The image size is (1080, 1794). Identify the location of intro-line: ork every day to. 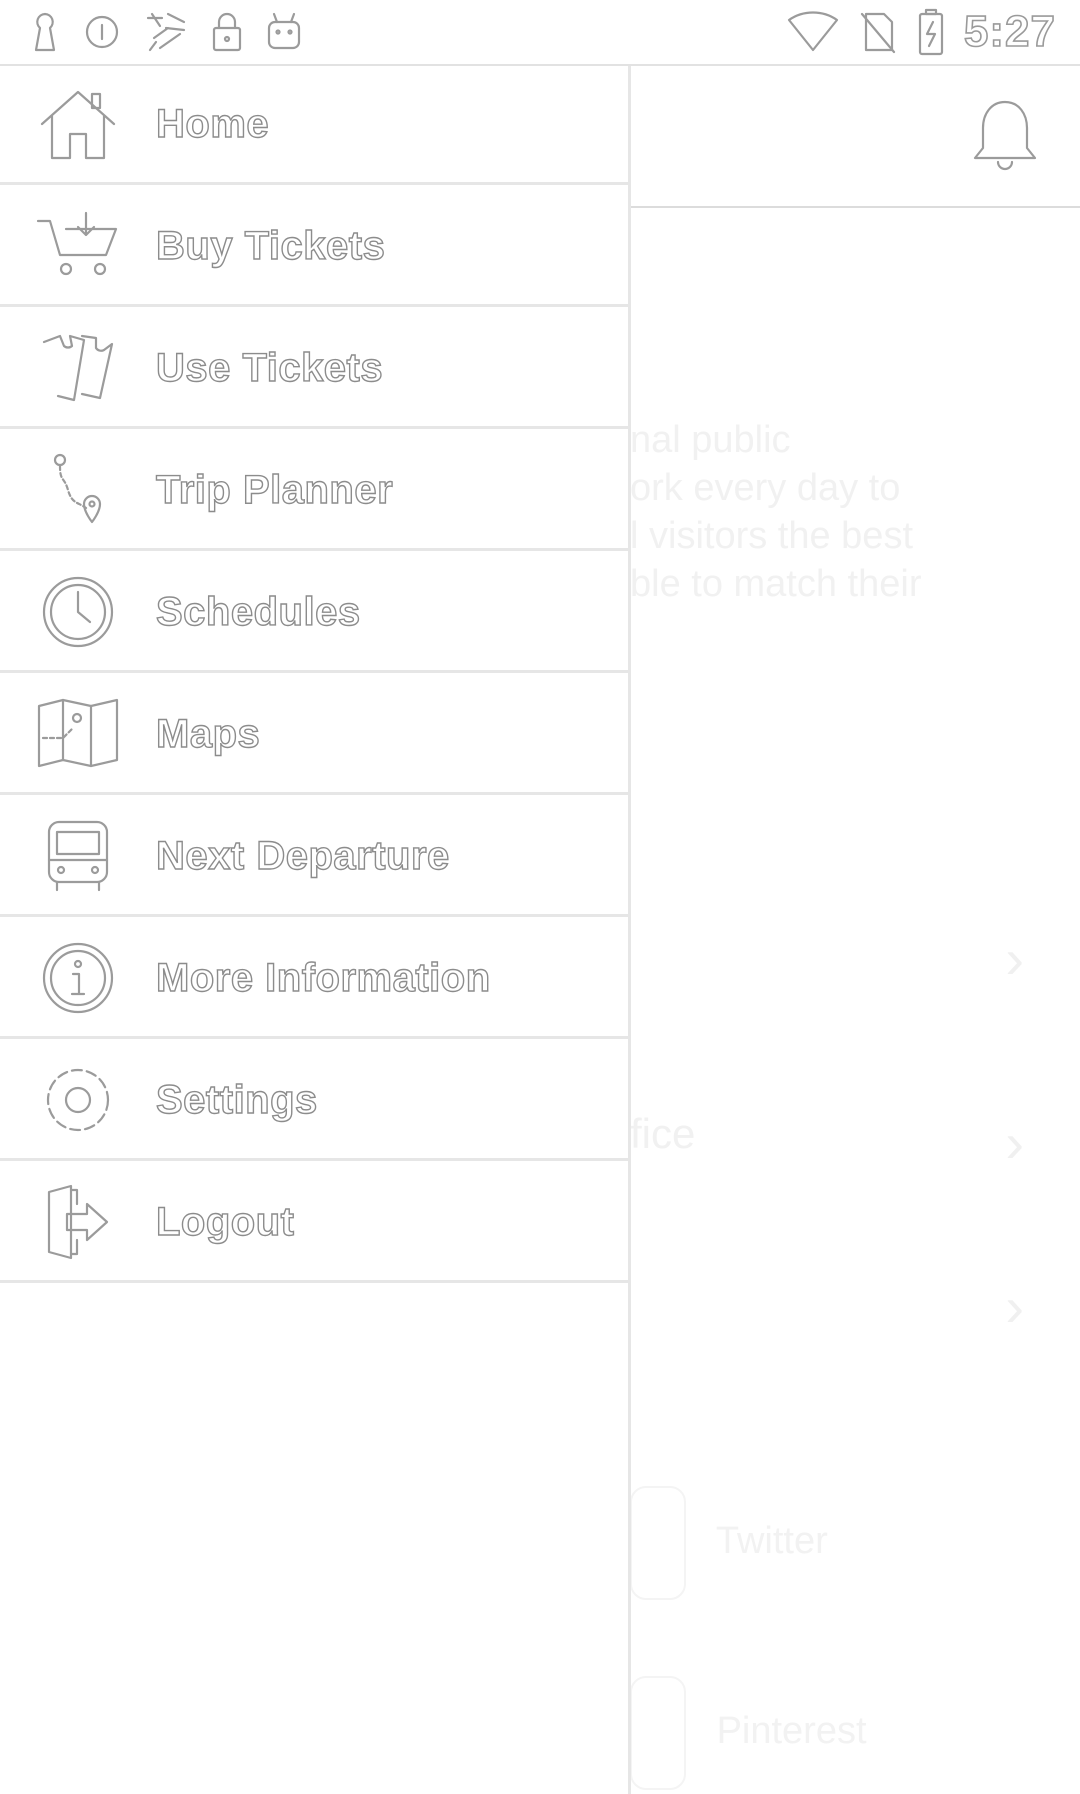
(765, 488).